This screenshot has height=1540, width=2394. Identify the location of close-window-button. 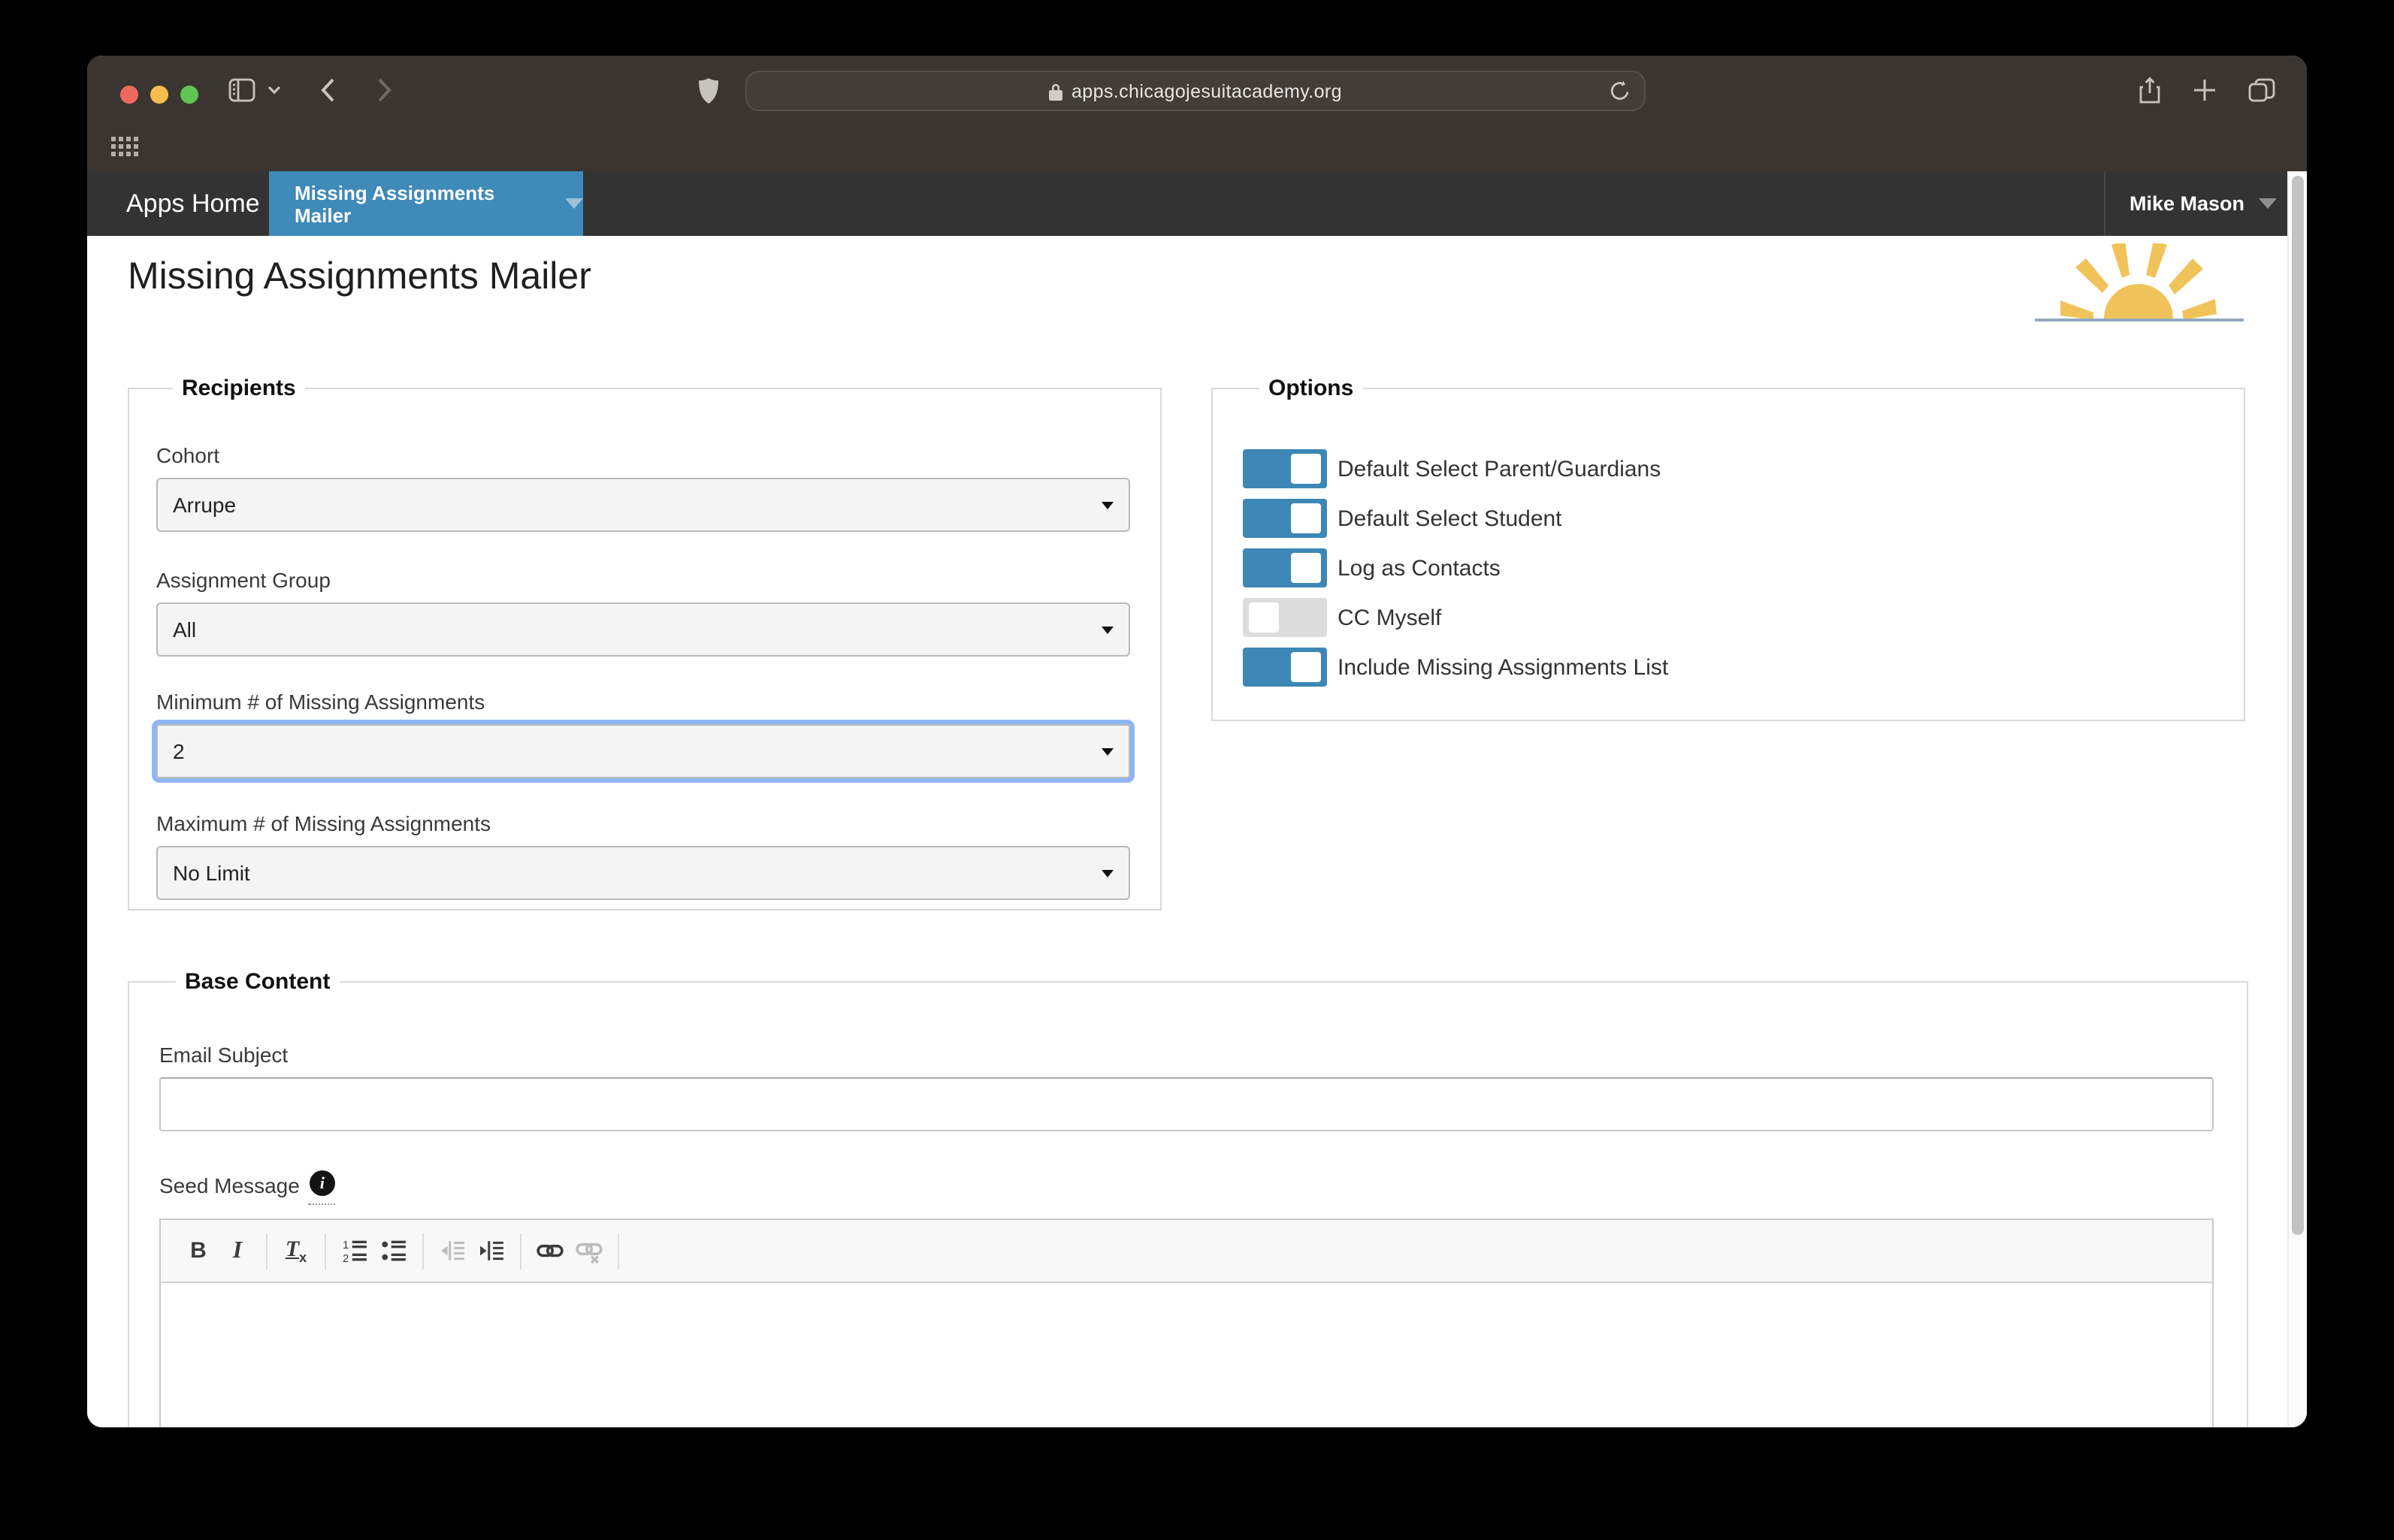
(129, 95).